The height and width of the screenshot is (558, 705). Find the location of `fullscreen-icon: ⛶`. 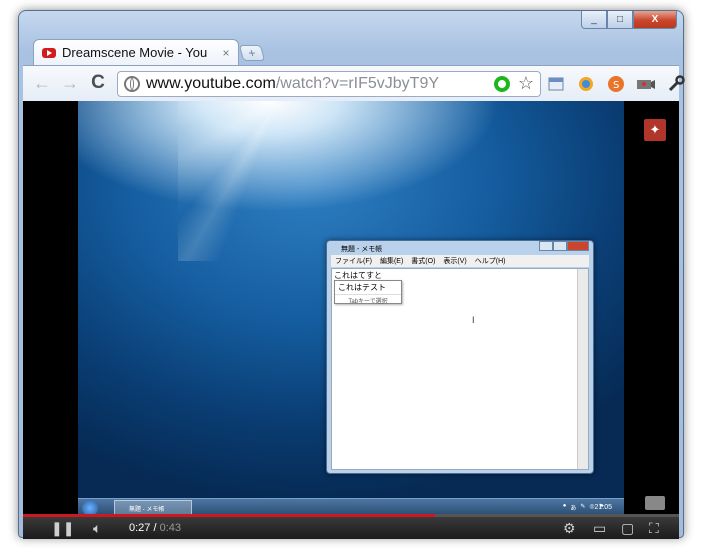

fullscreen-icon: ⛶ is located at coordinates (654, 528).